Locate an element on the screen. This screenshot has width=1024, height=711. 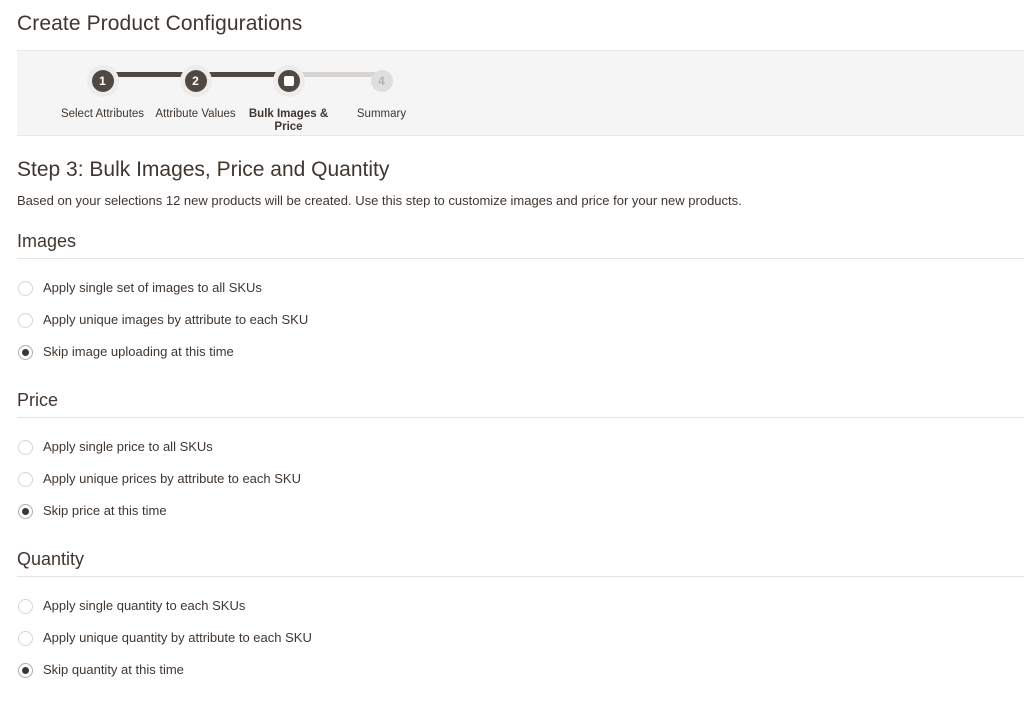
wizard-step-2: 2 Attribute Values is located at coordinates (219, 93).